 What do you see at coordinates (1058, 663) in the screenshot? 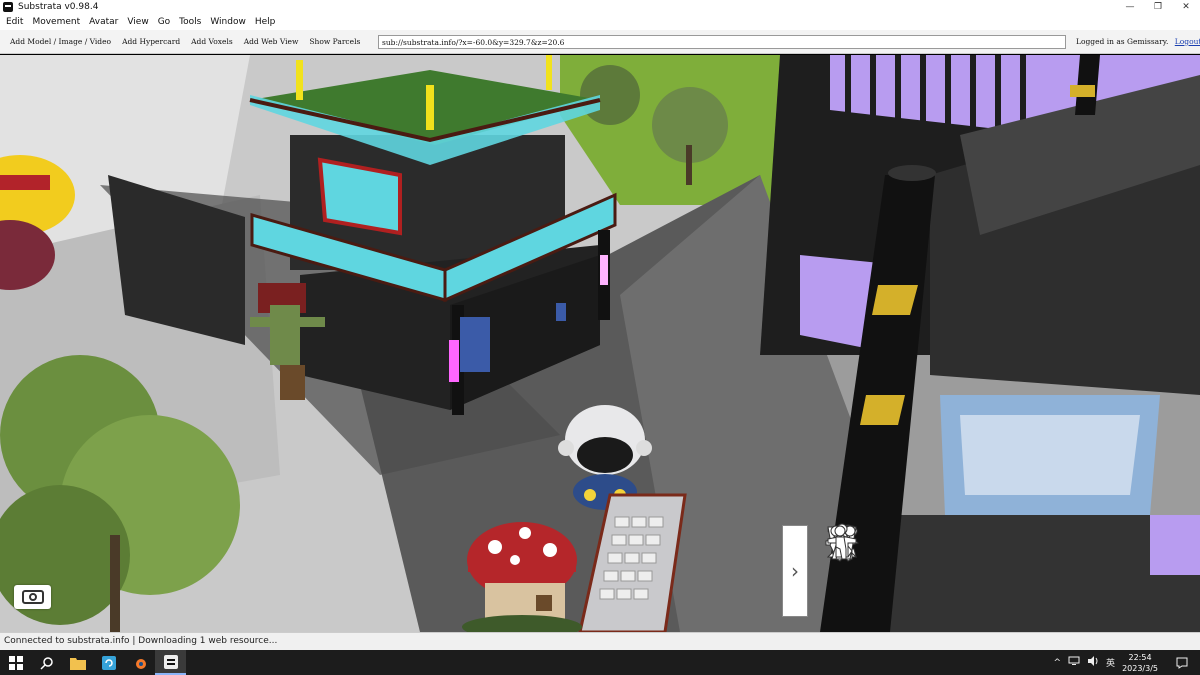
I see `tray-chevron-icon: ^` at bounding box center [1058, 663].